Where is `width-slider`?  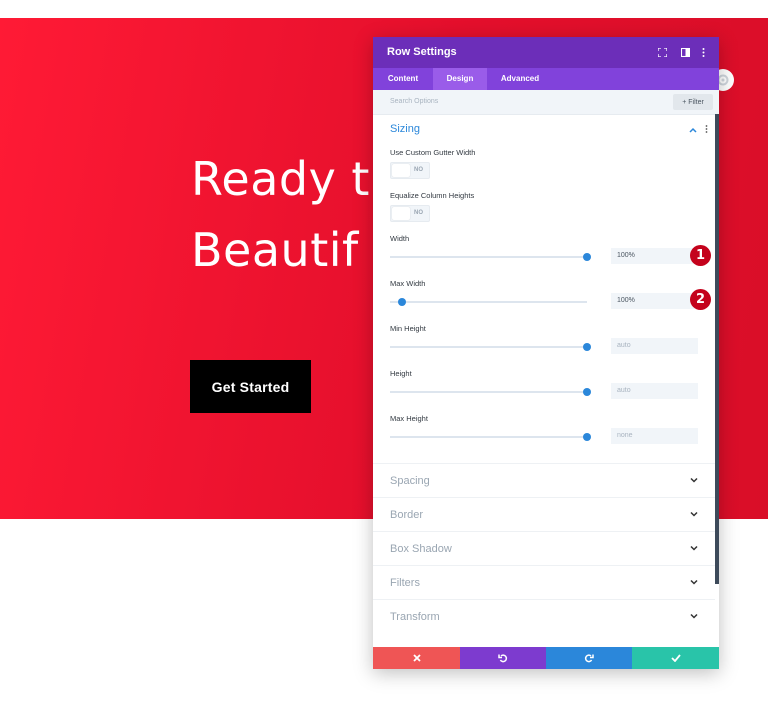 width-slider is located at coordinates (490, 257).